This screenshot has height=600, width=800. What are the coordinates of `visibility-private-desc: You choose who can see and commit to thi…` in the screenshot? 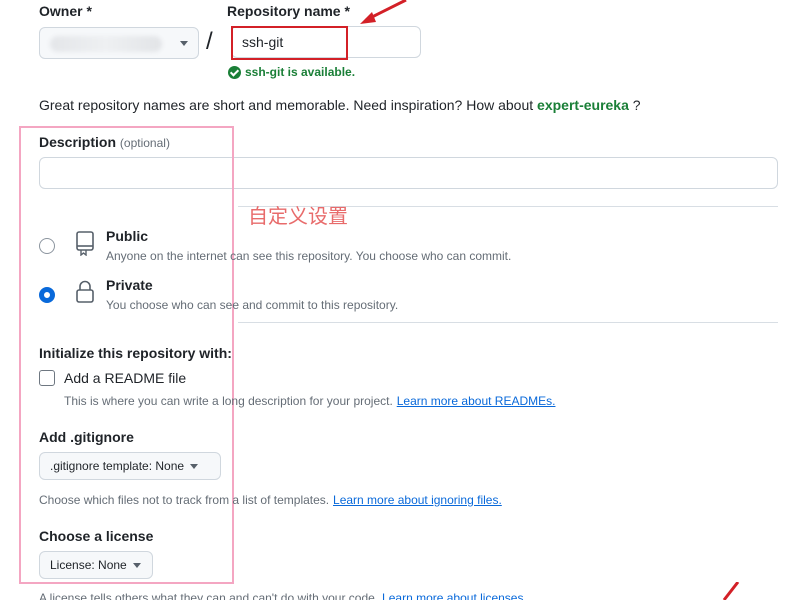 It's located at (252, 305).